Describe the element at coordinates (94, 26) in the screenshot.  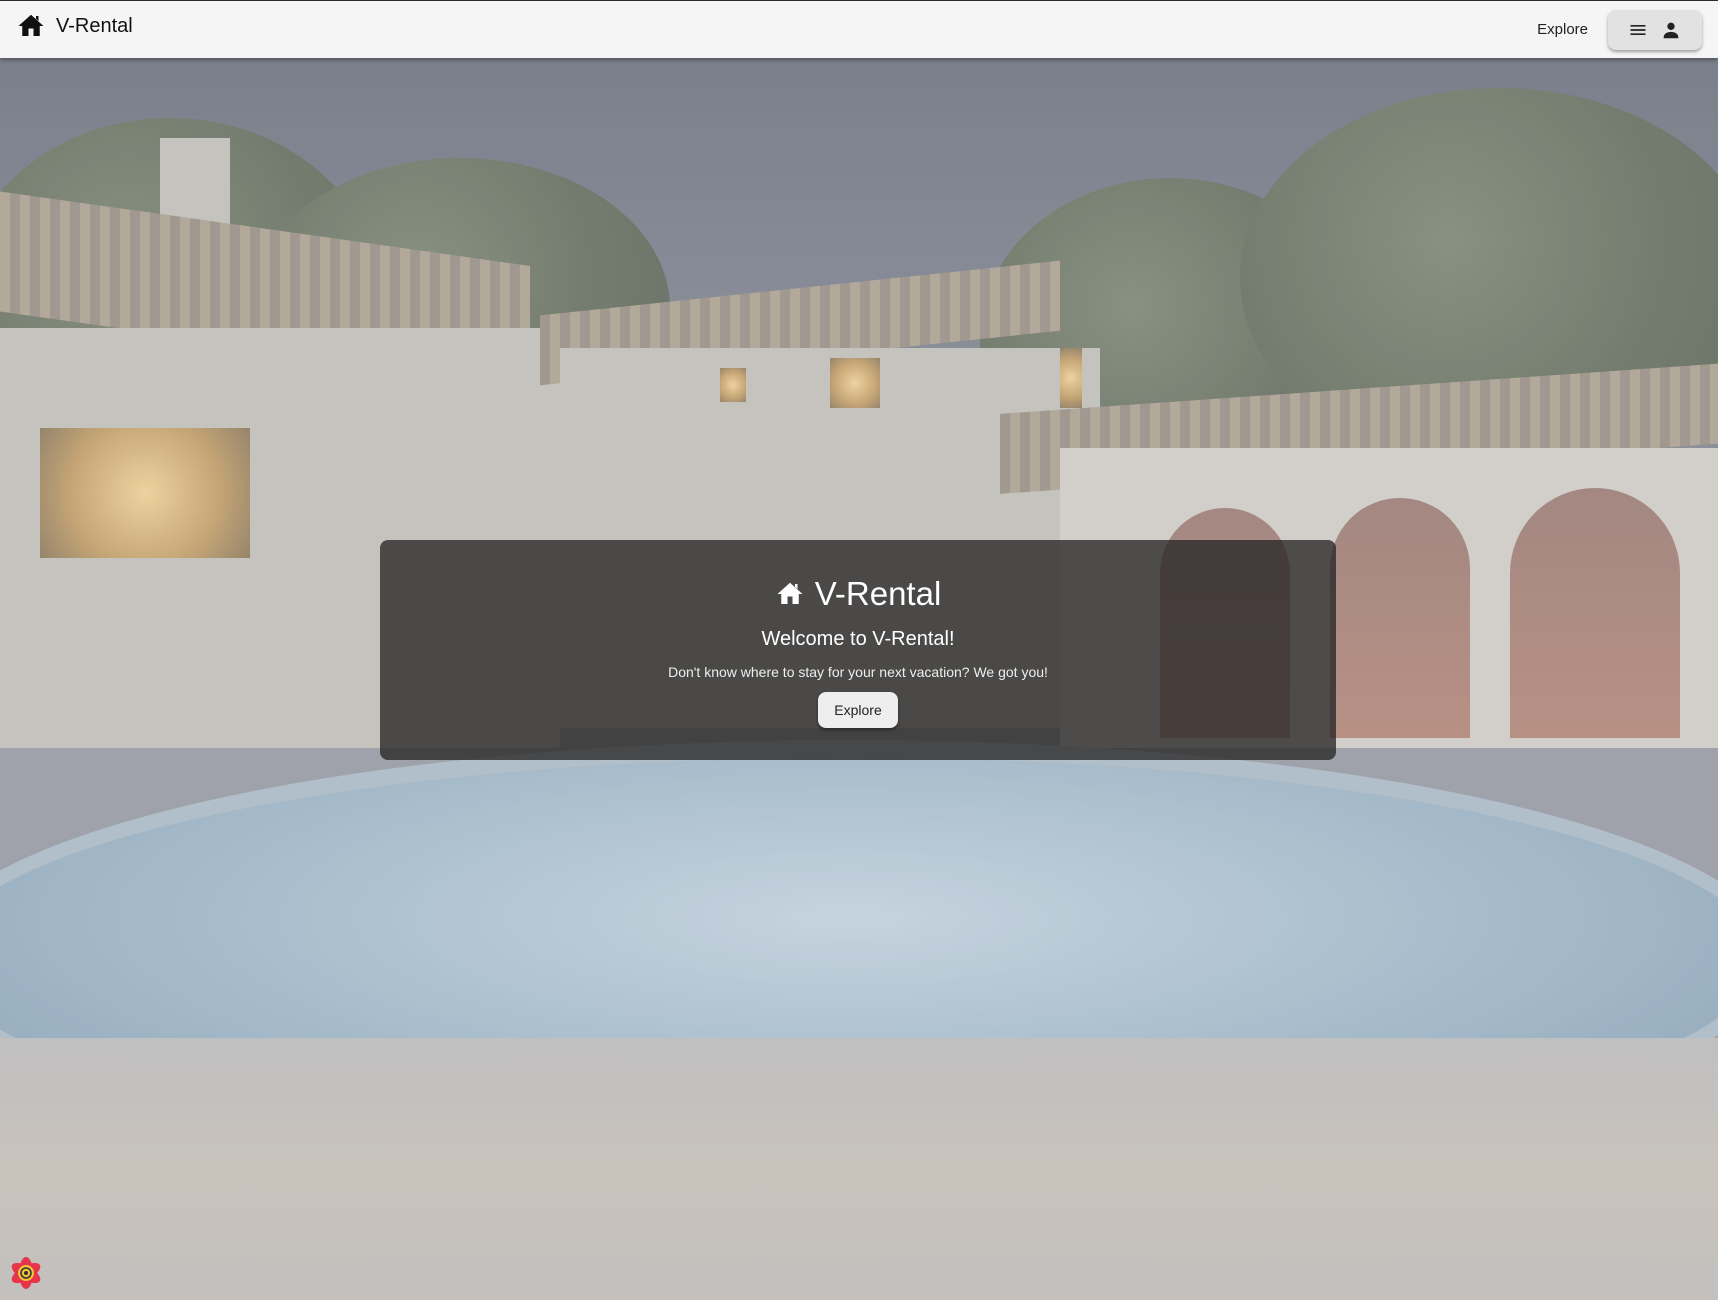
I see `brand-name: V-Rental` at that location.